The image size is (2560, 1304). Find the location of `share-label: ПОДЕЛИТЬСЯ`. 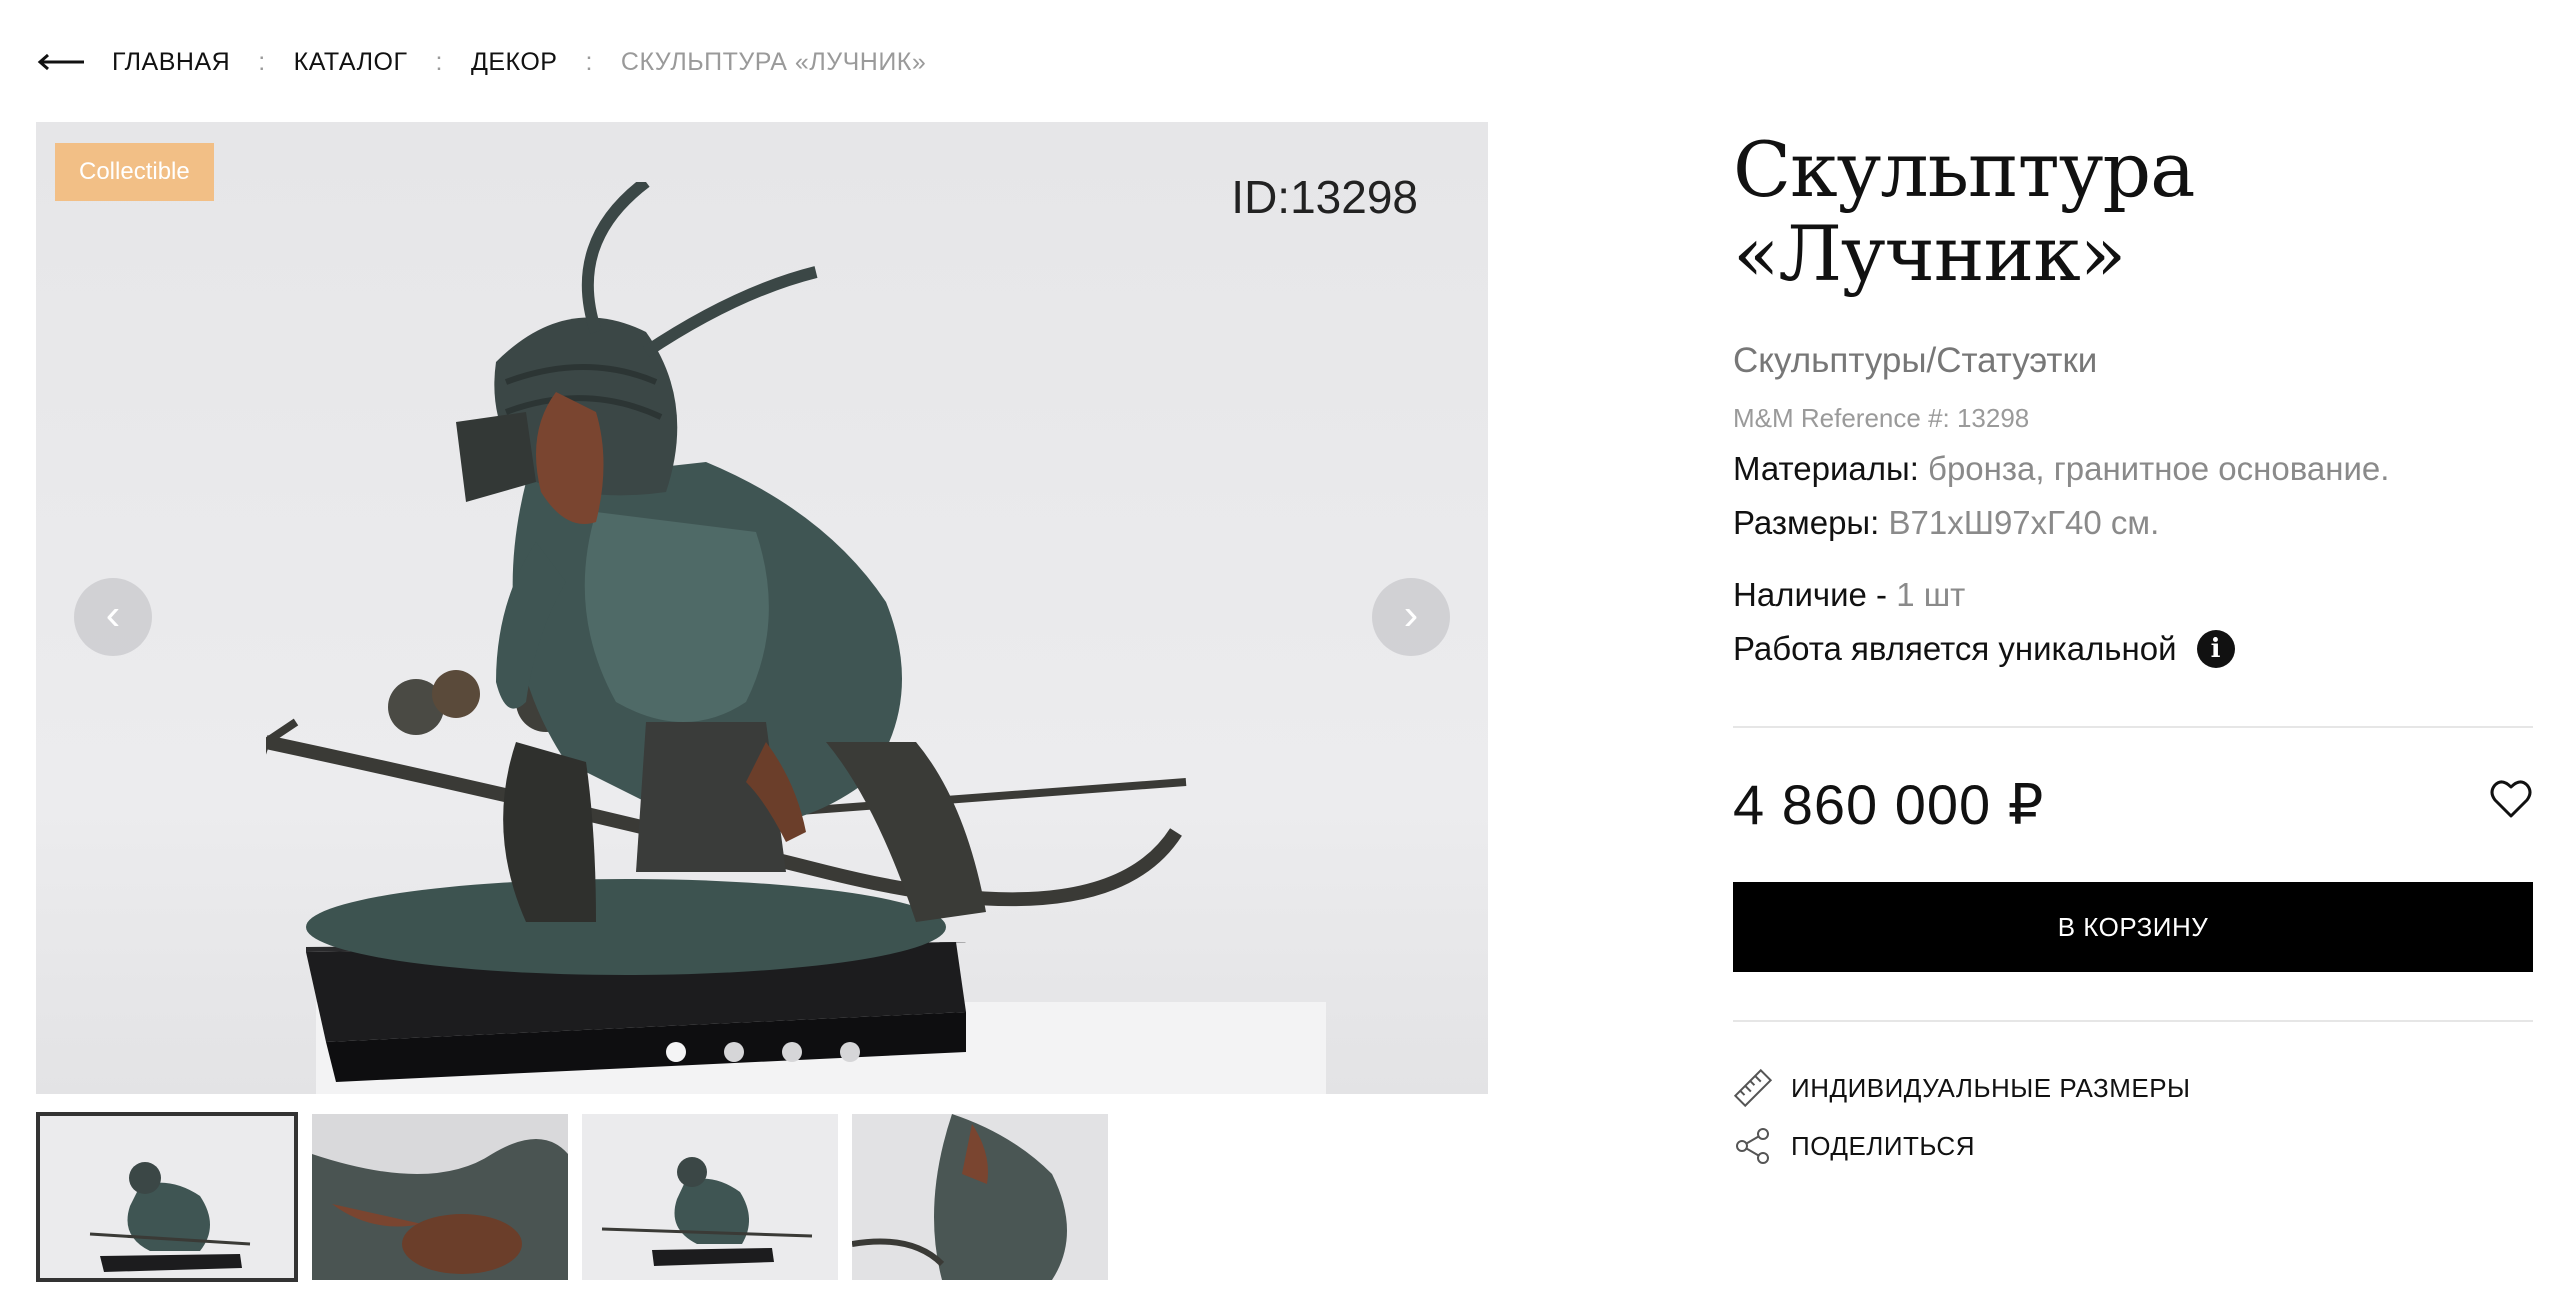

share-label: ПОДЕЛИТЬСЯ is located at coordinates (1883, 1145).